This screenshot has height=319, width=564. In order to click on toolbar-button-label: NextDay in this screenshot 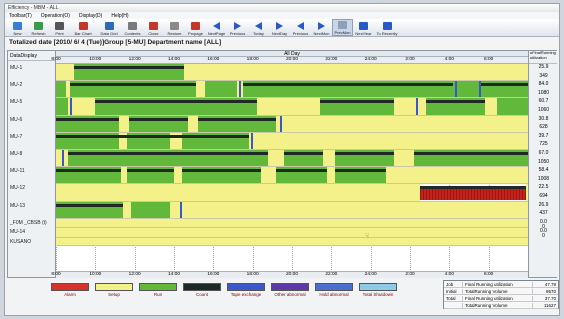, I will do `click(279, 33)`.